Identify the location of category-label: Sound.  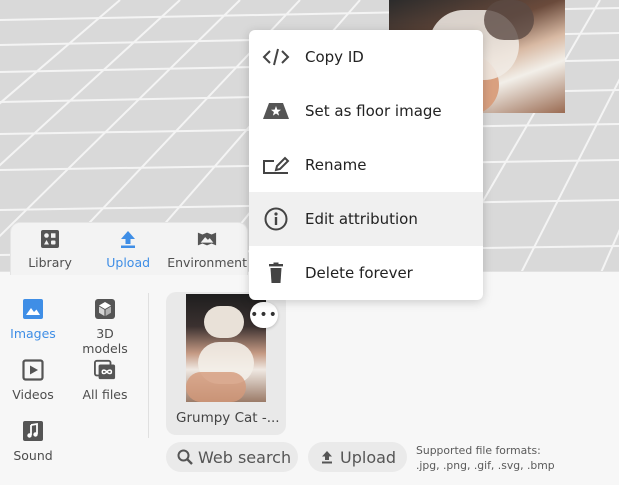
(33, 455).